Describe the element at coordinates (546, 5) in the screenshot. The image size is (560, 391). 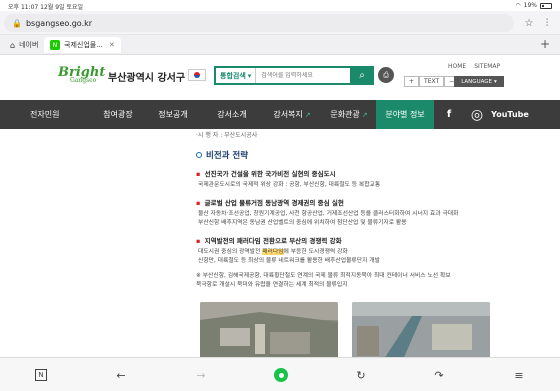
I see `battery-icon` at that location.